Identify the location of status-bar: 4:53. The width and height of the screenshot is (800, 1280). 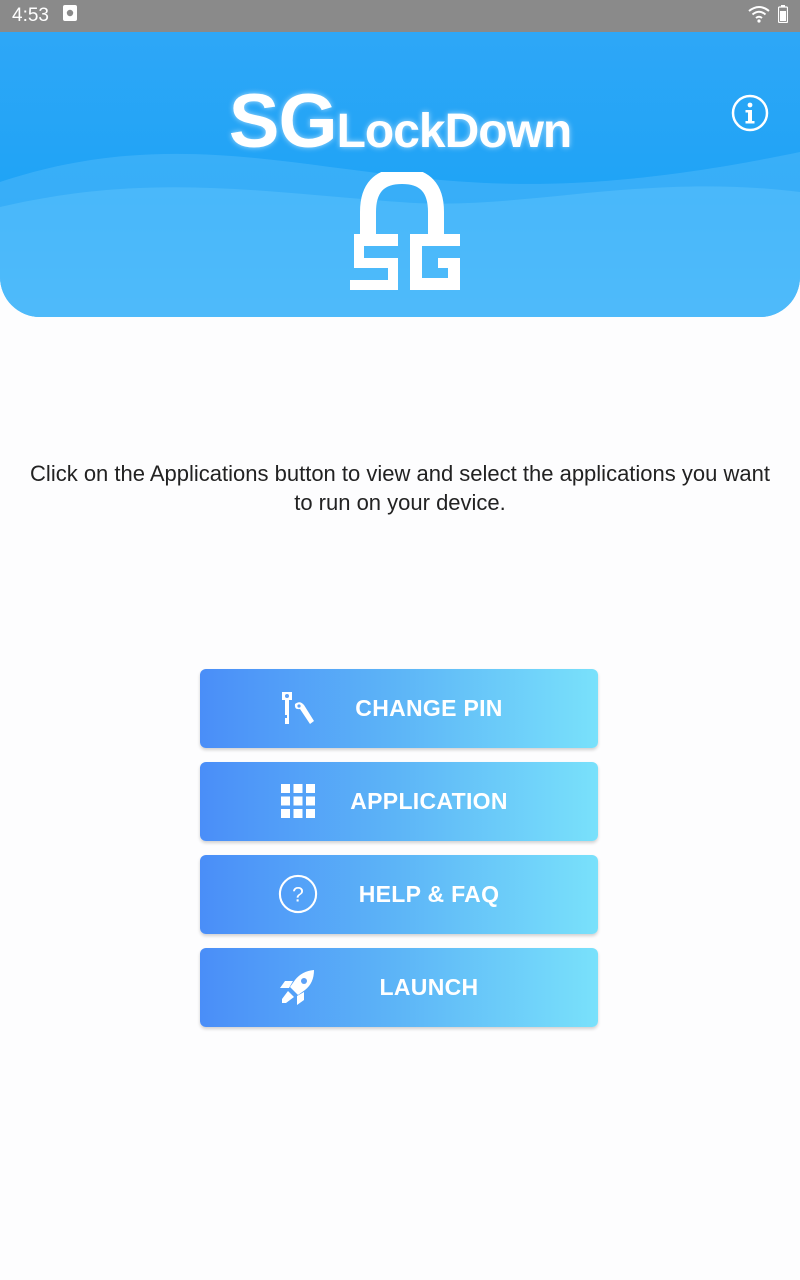
(400, 16).